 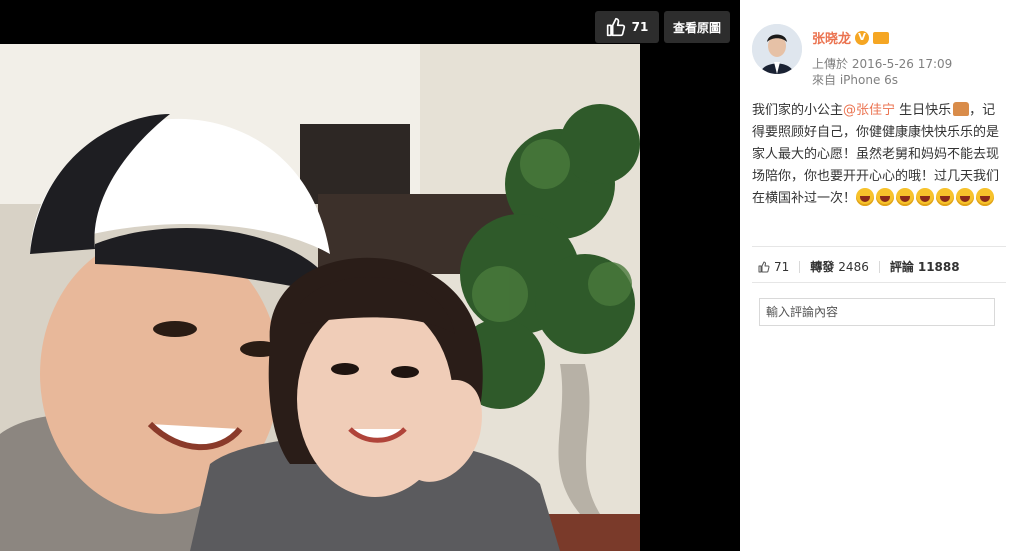 What do you see at coordinates (923, 110) in the screenshot?
I see `post-text-after: 生日快乐` at bounding box center [923, 110].